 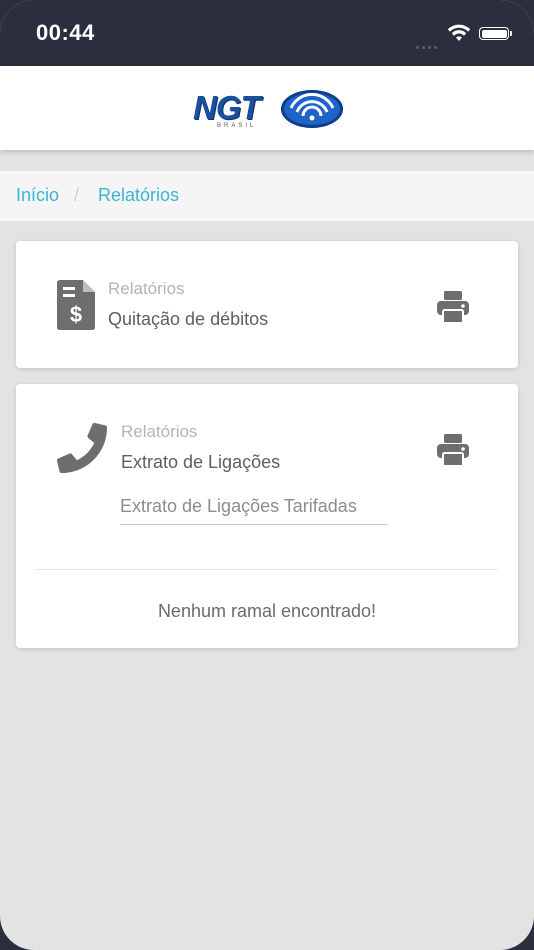 I want to click on invoice-dollar-icon: $, so click(x=76, y=307).